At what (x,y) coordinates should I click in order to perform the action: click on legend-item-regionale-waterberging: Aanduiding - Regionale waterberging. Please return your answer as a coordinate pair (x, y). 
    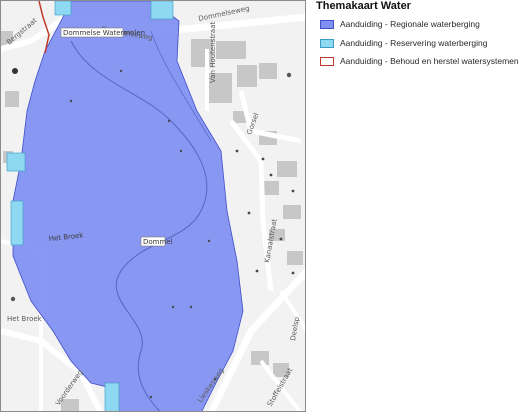
    Looking at the image, I should click on (400, 24).